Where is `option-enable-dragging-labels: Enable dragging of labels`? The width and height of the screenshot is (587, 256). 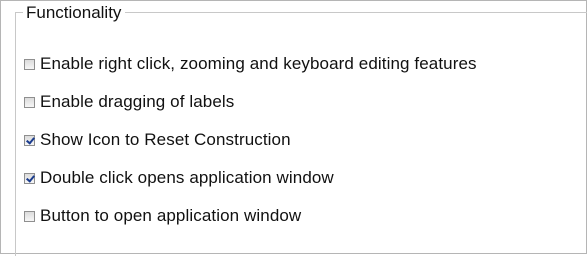 option-enable-dragging-labels: Enable dragging of labels is located at coordinates (129, 102).